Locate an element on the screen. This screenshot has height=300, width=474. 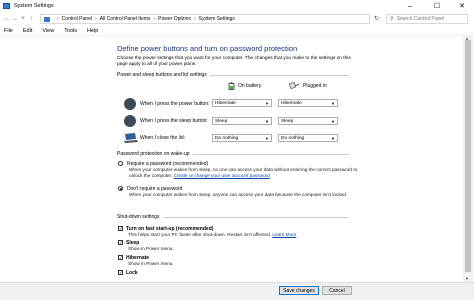
on-battery-label: On battery is located at coordinates (250, 86).